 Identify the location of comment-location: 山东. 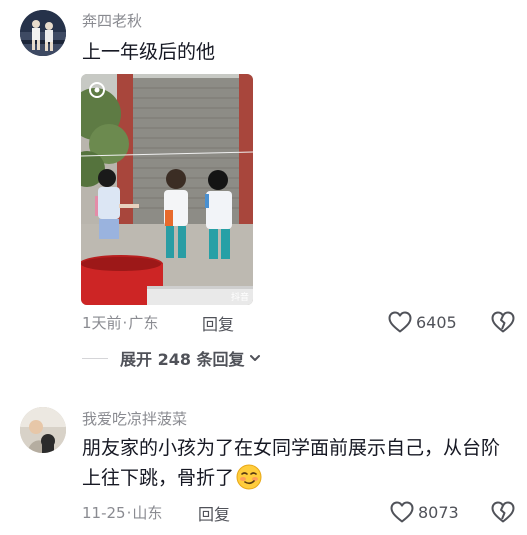
(147, 513).